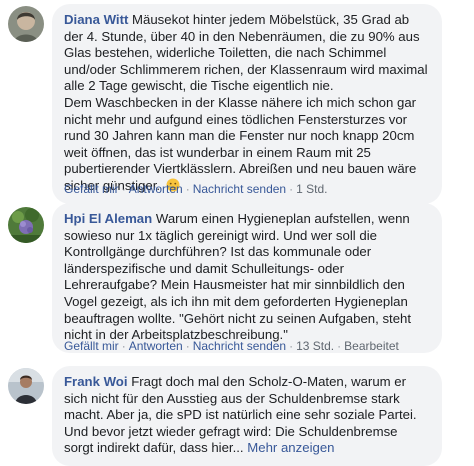  I want to click on comment-author: Diana Witt, so click(96, 19).